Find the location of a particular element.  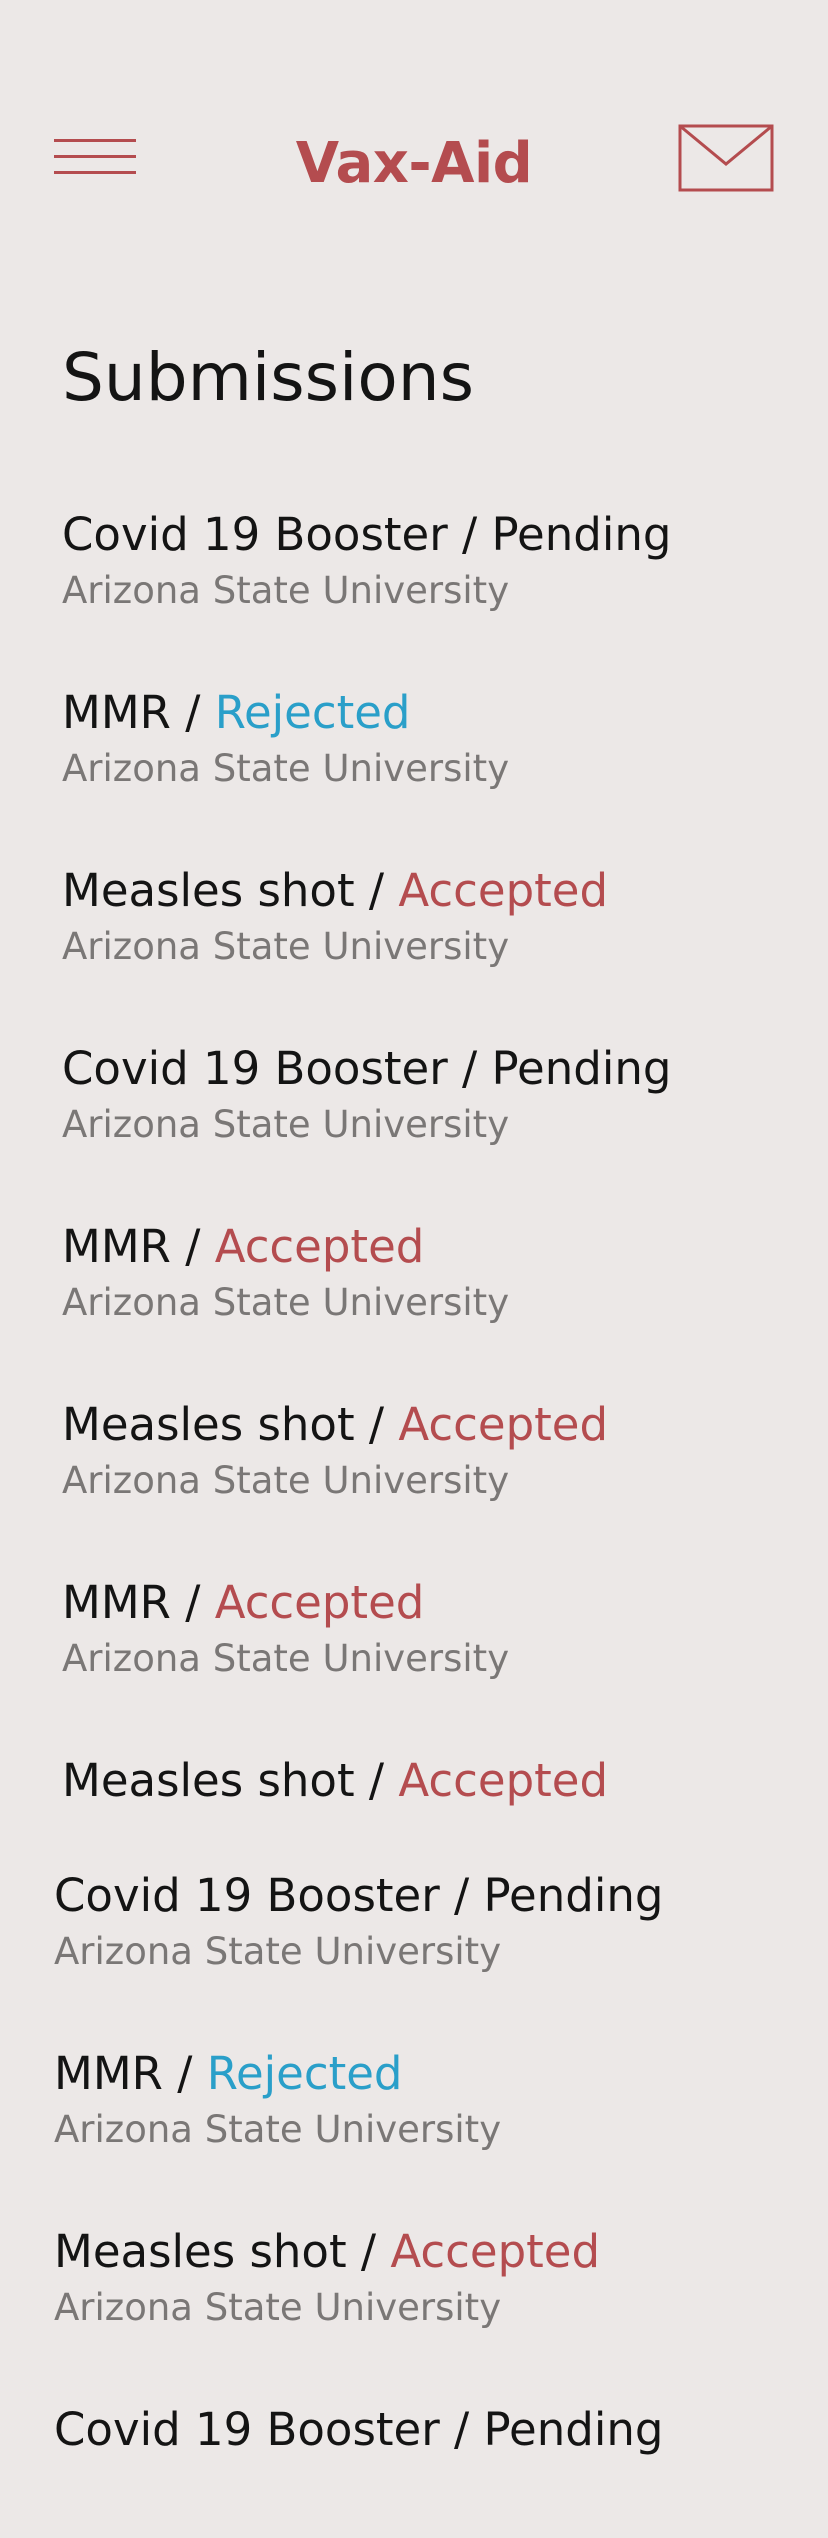

submission-item: Covid 19 Booster / Pending is located at coordinates (434, 2430).